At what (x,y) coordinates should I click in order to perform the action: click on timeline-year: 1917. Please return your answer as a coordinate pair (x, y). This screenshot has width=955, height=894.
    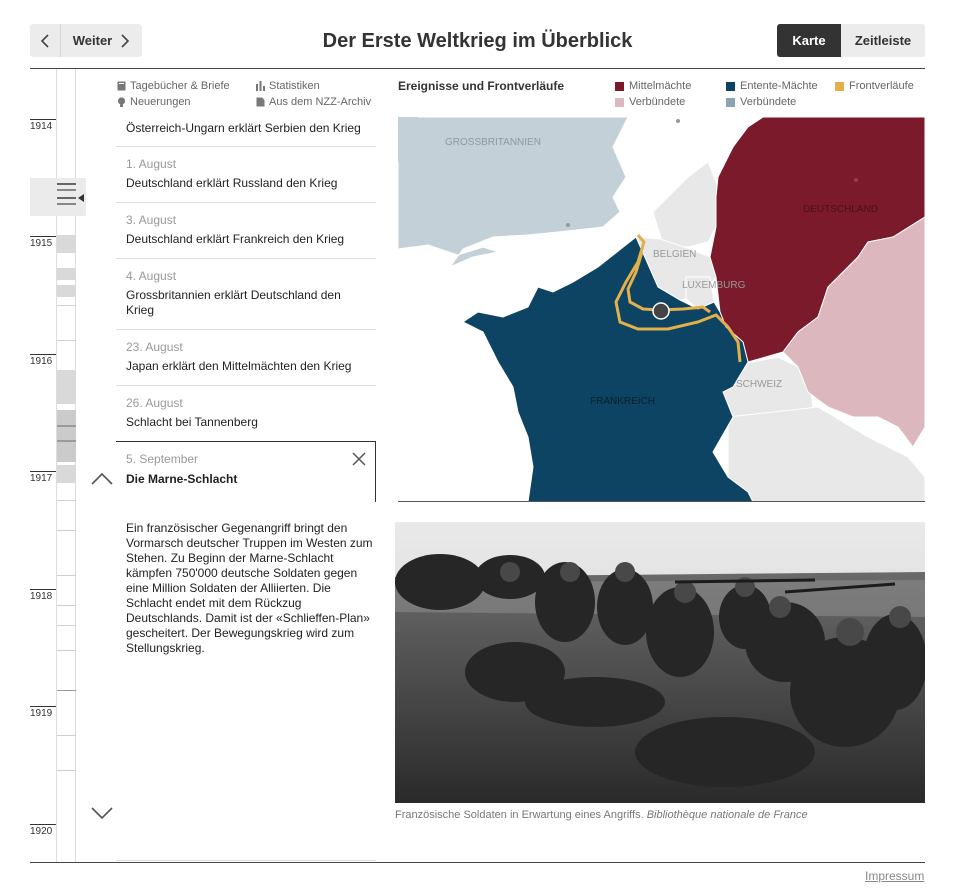
    Looking at the image, I should click on (43, 477).